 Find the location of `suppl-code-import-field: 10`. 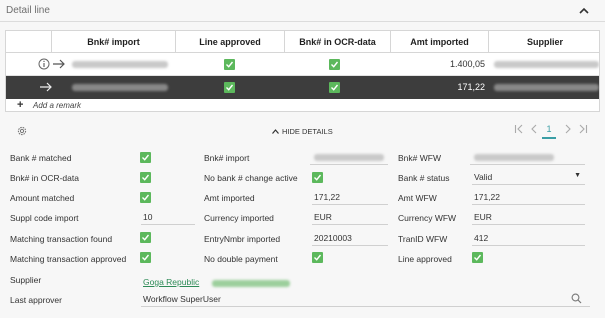

suppl-code-import-field: 10 is located at coordinates (168, 217).